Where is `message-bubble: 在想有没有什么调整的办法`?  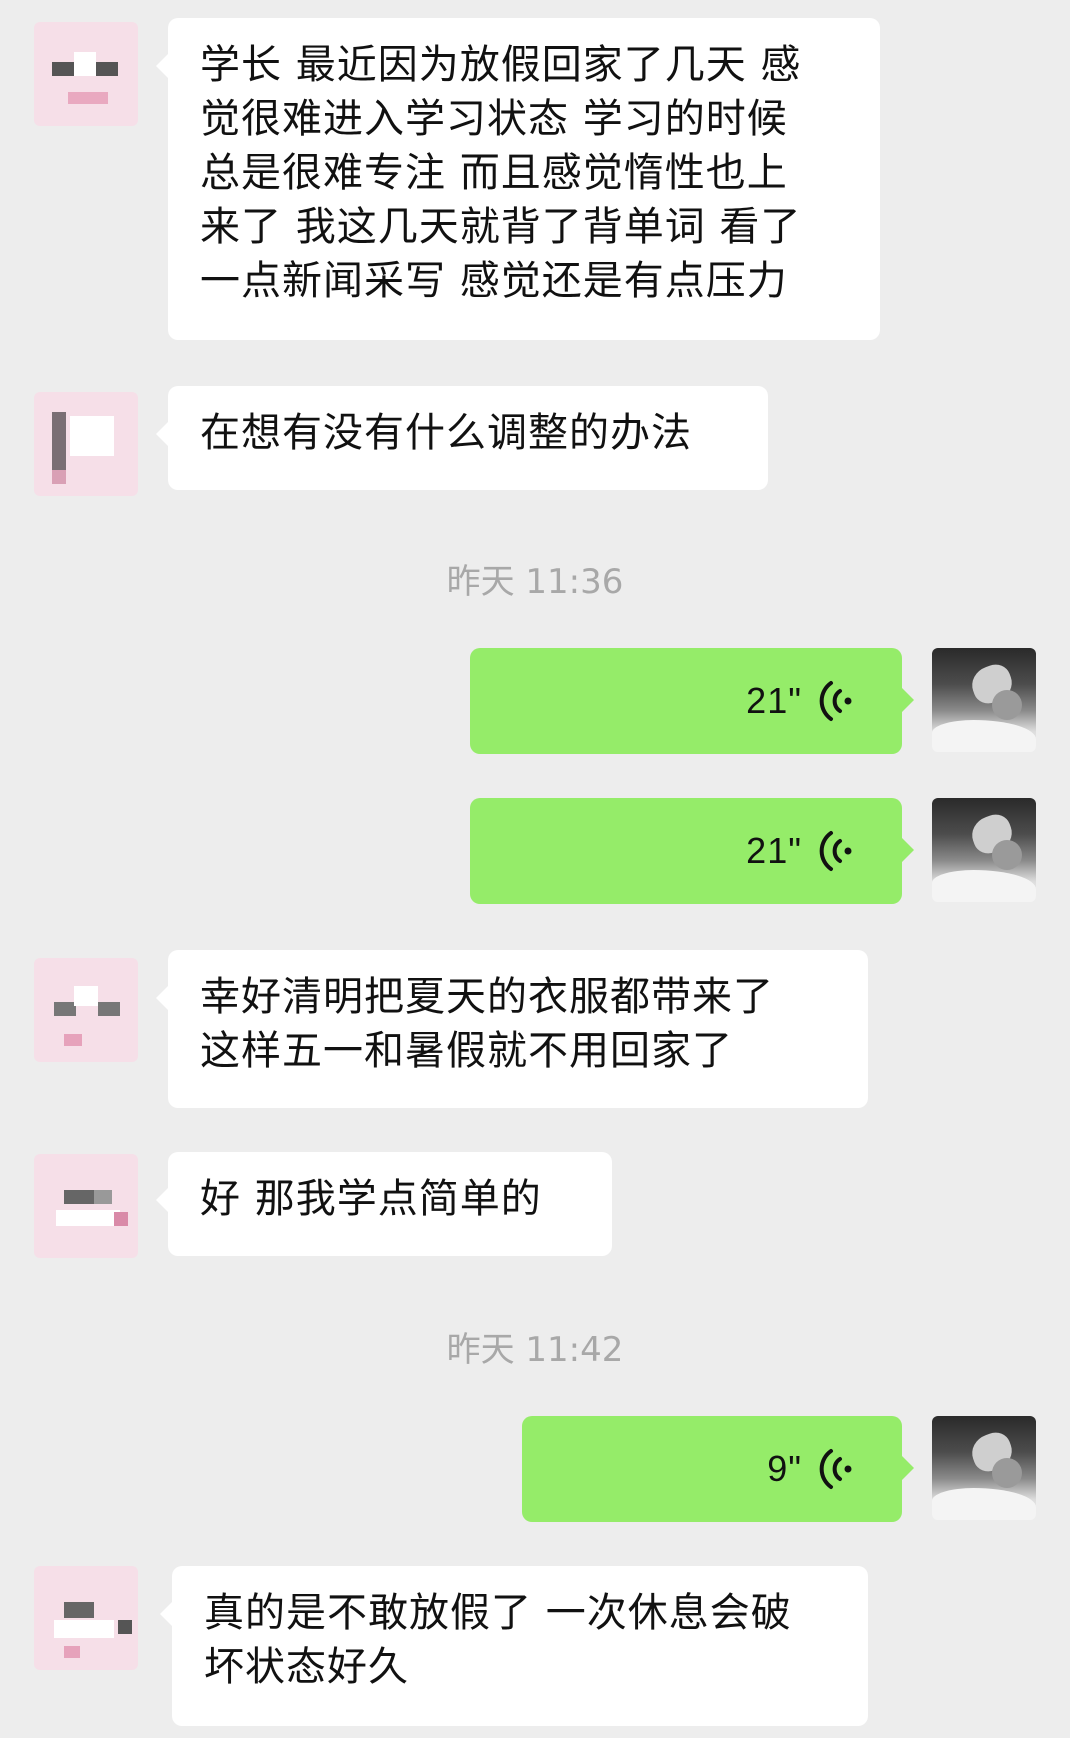
message-bubble: 在想有没有什么调整的办法 is located at coordinates (462, 438).